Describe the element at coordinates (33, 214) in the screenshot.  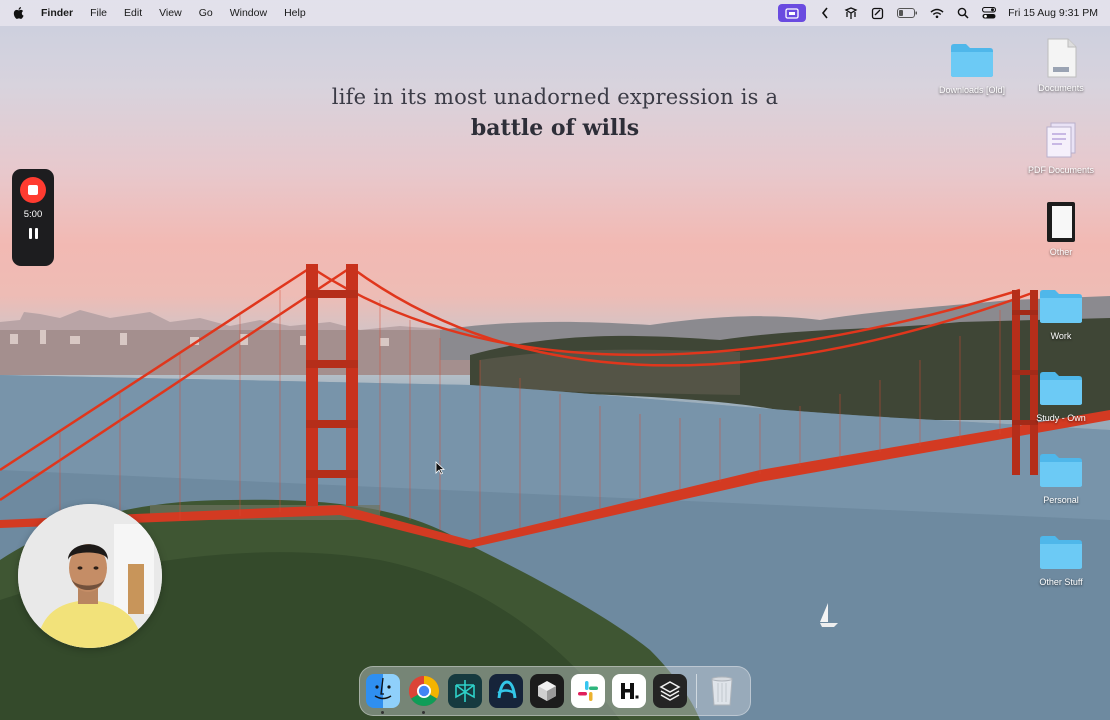
I see `recording-timer: 5:00` at that location.